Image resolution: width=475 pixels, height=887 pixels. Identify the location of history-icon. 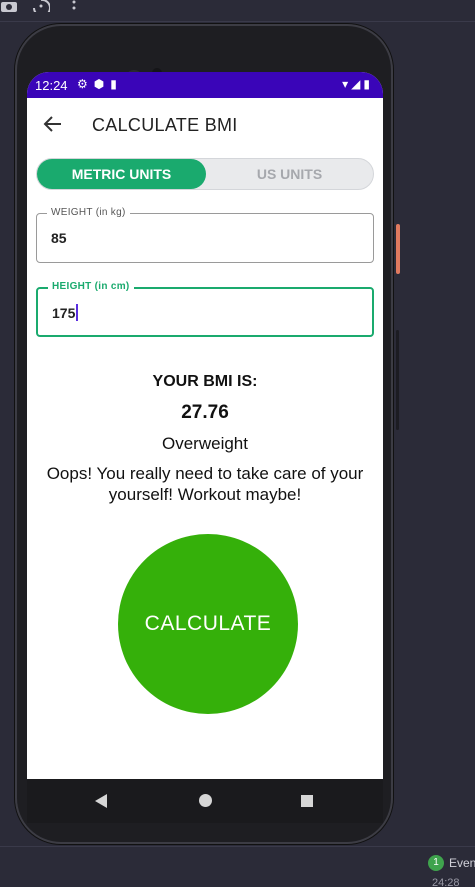
(41, 8).